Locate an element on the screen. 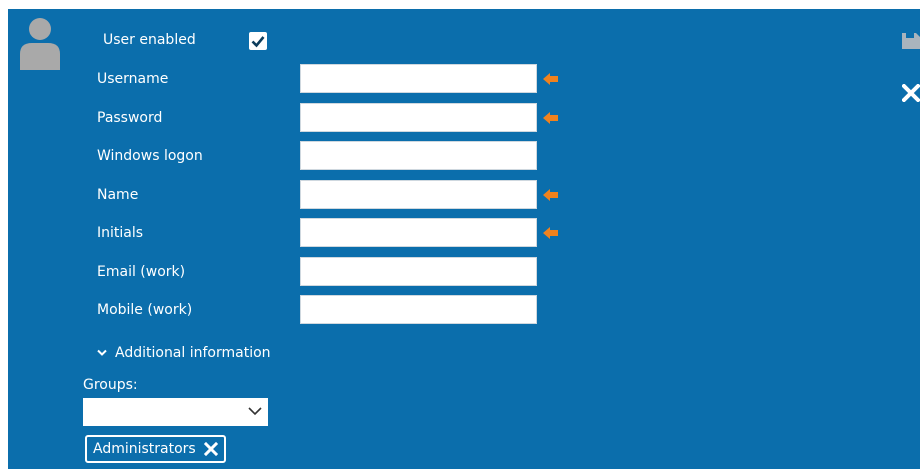 The width and height of the screenshot is (920, 469). group-chip-administrators: Administrators is located at coordinates (155, 449).